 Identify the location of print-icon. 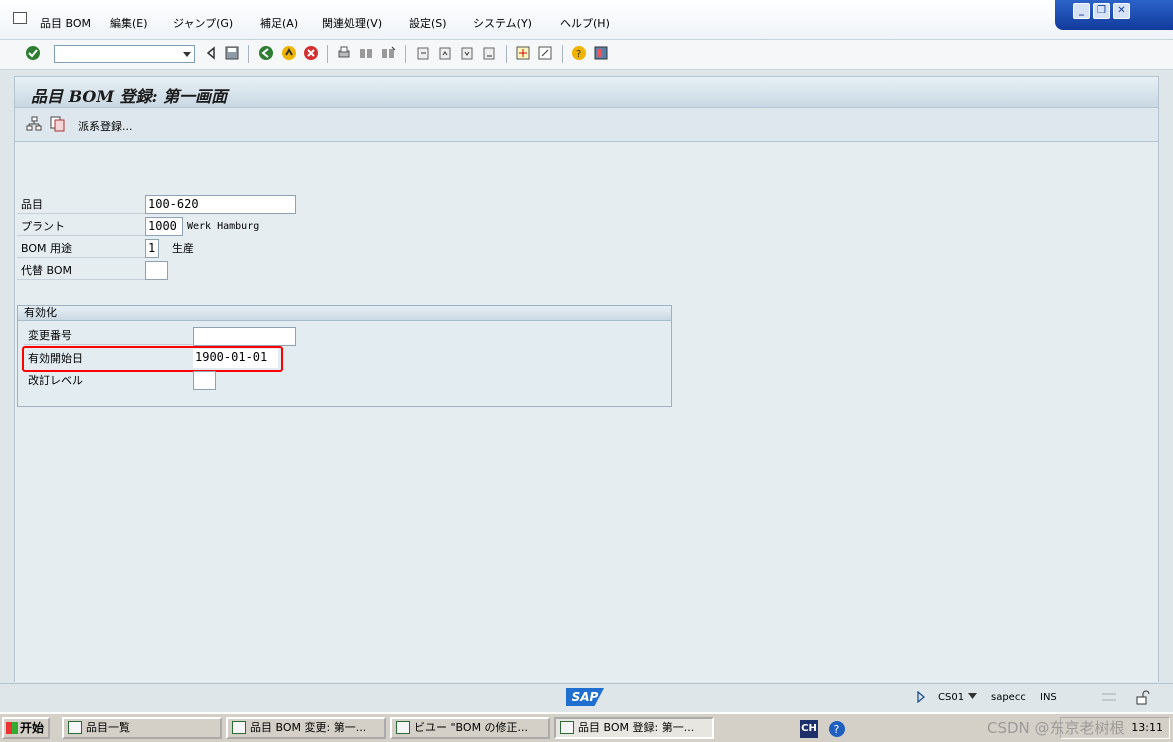
(344, 53).